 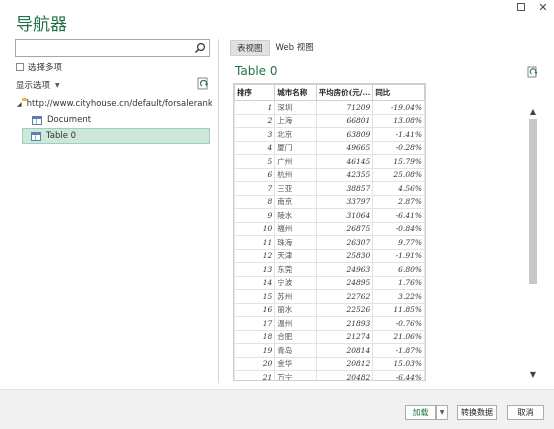 What do you see at coordinates (255, 134) in the screenshot?
I see `rank-cell: 3` at bounding box center [255, 134].